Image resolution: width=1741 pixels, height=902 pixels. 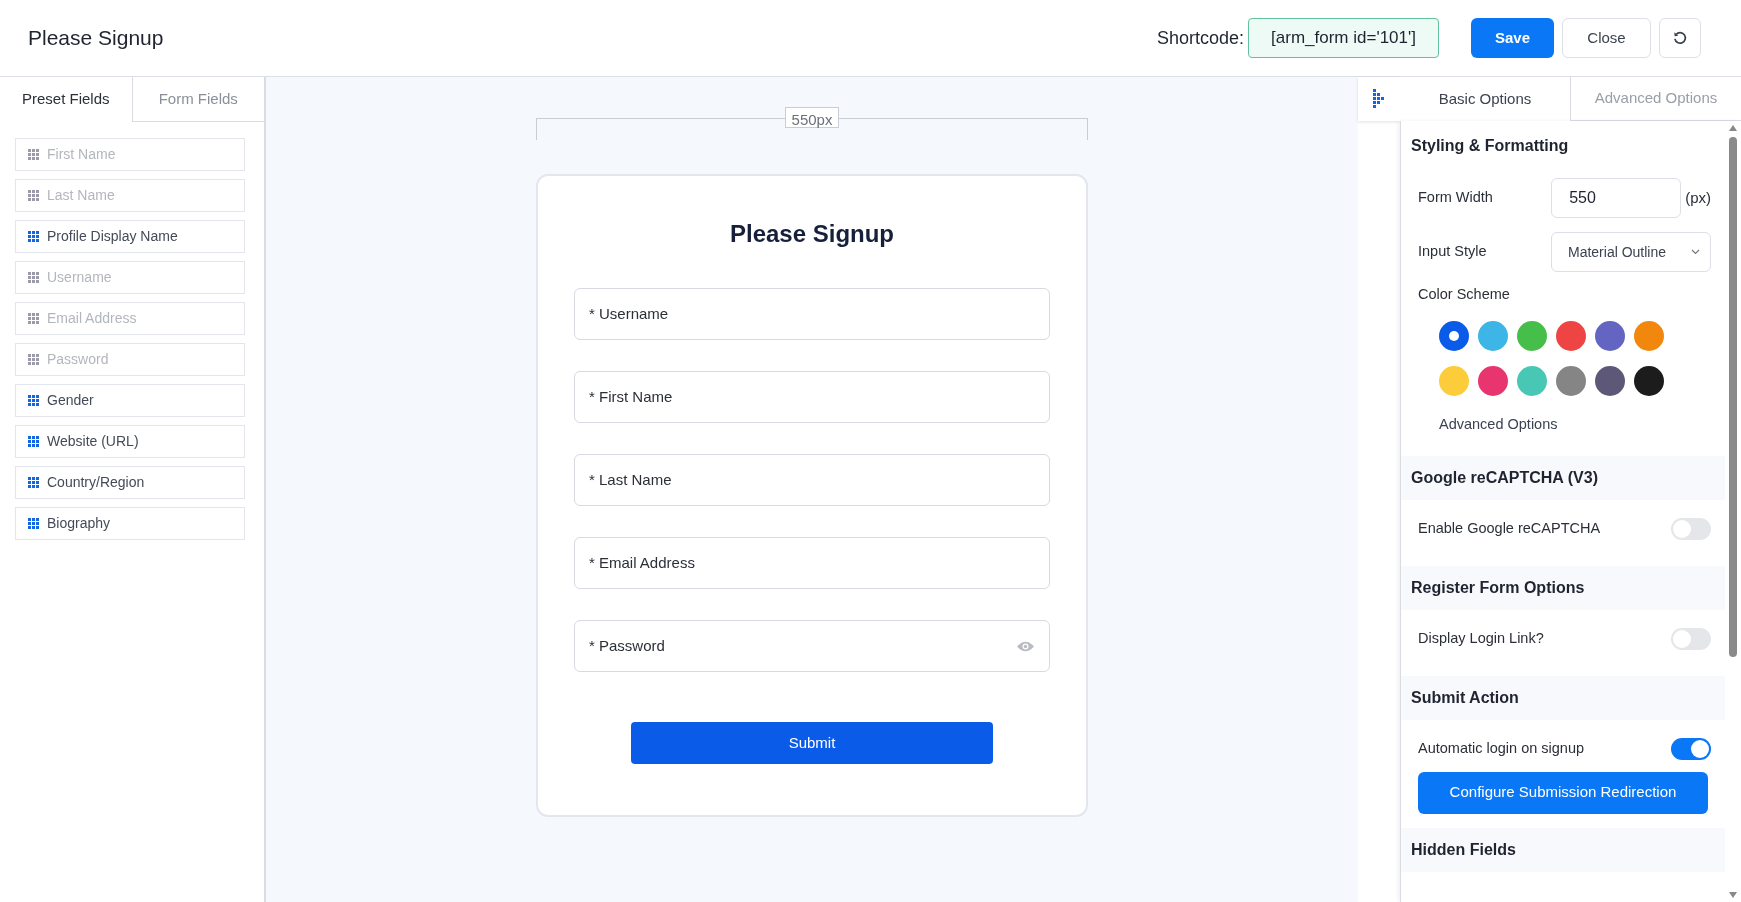 I want to click on panel-toggle-tab, so click(x=1379, y=99).